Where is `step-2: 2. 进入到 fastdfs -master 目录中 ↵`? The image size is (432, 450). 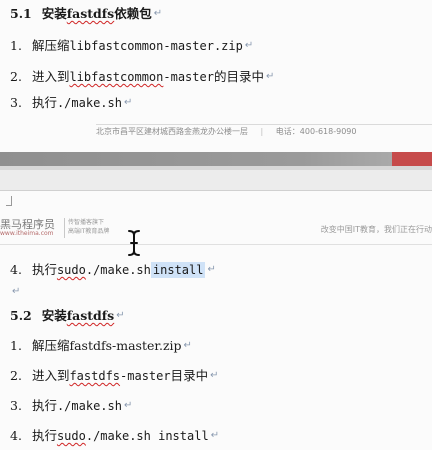
step-2: 2. 进入到 fastdfs -master 目录中 ↵ is located at coordinates (114, 376).